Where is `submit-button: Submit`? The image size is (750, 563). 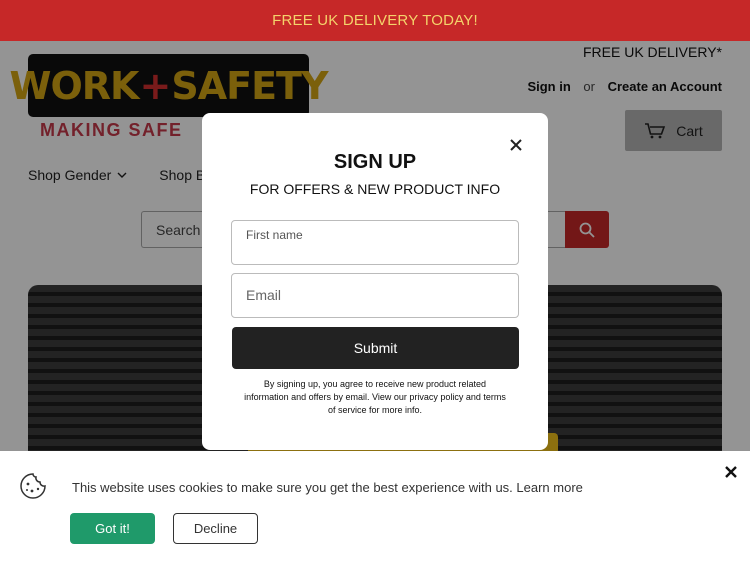 submit-button: Submit is located at coordinates (375, 348).